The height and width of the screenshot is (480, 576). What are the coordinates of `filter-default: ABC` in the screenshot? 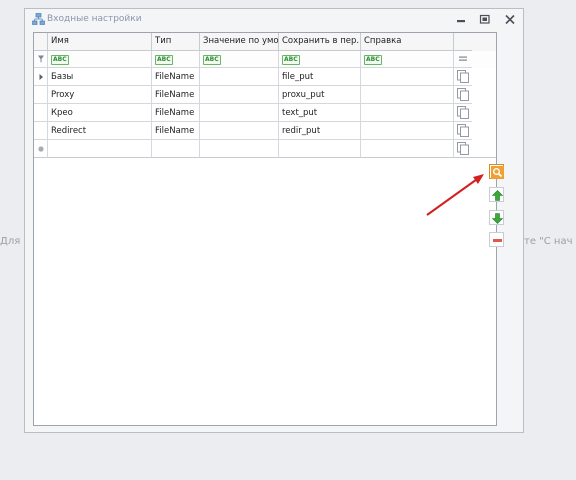 It's located at (239, 59).